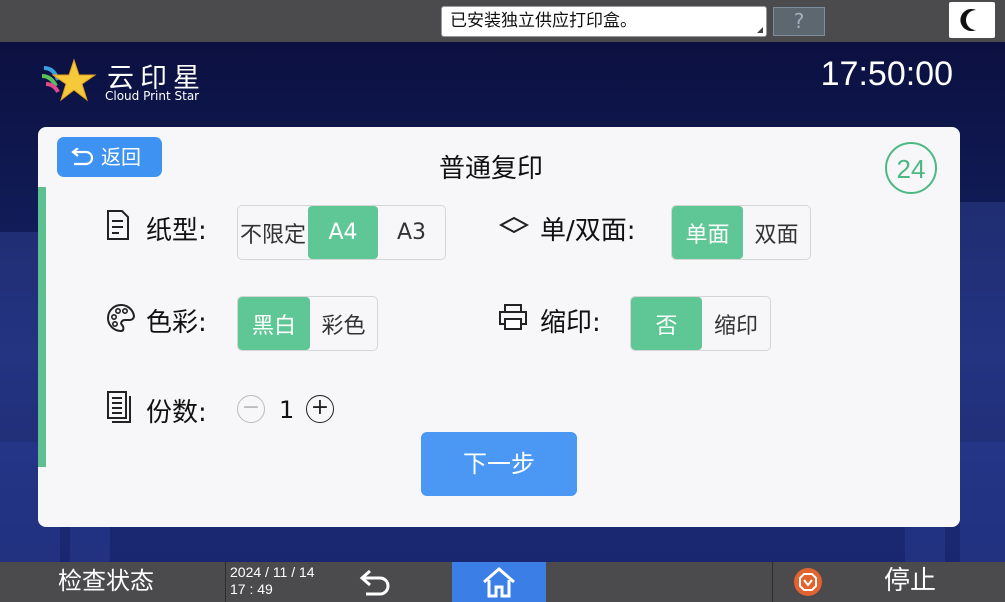 Image resolution: width=1005 pixels, height=602 pixels. What do you see at coordinates (273, 232) in the screenshot?
I see `paper-option-unlimited: 不限定` at bounding box center [273, 232].